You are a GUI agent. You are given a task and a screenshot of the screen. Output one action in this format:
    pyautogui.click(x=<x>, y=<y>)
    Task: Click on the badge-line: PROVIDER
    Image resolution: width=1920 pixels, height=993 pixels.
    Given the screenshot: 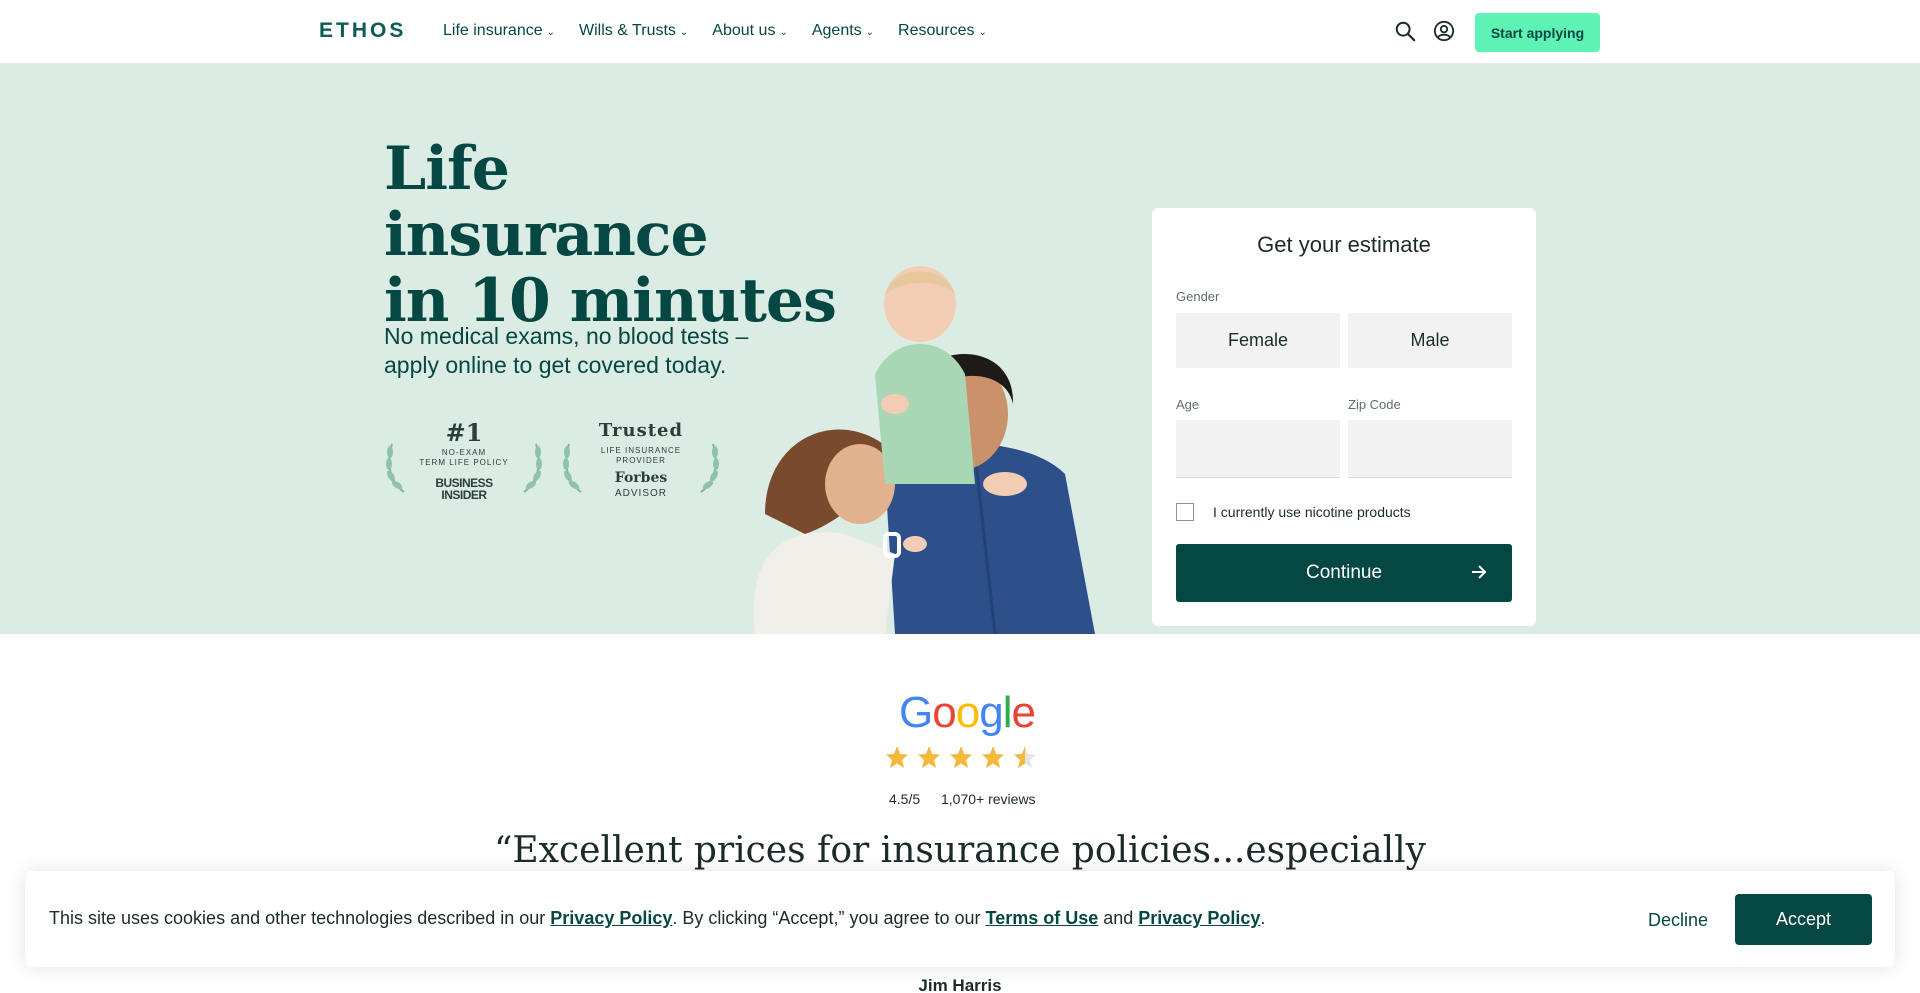 What is the action you would take?
    pyautogui.click(x=641, y=460)
    